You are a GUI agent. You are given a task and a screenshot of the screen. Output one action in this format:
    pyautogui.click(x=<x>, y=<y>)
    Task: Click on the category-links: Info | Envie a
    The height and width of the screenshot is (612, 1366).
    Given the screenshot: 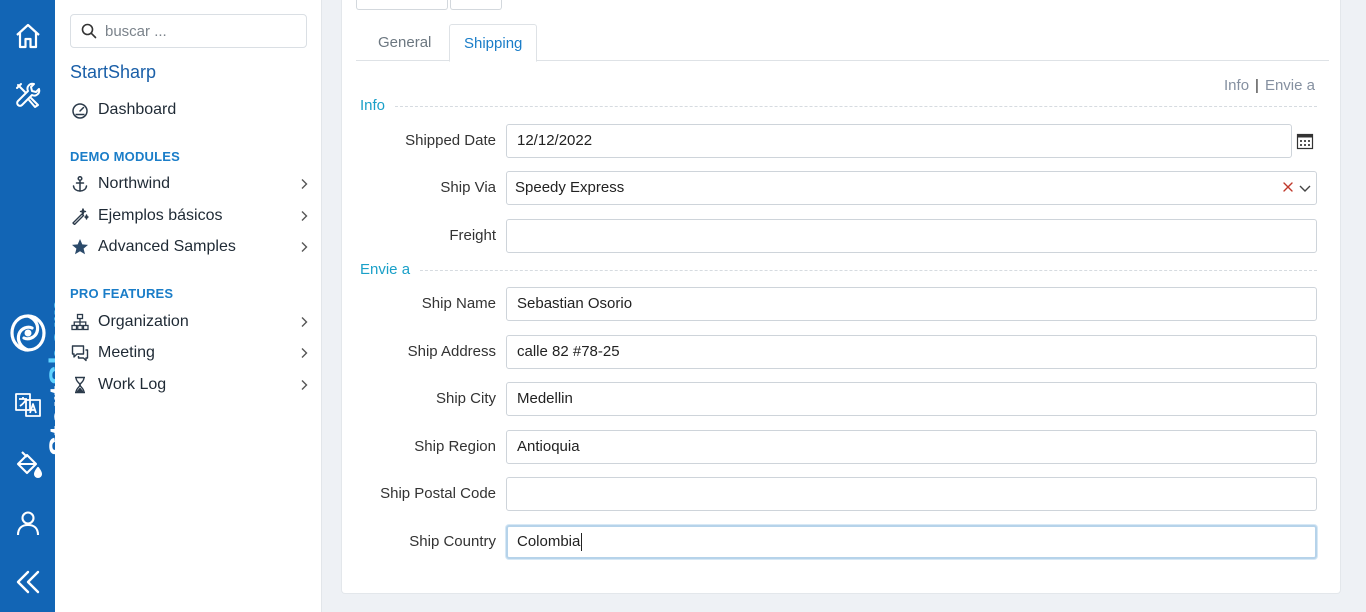 What is the action you would take?
    pyautogui.click(x=1269, y=85)
    